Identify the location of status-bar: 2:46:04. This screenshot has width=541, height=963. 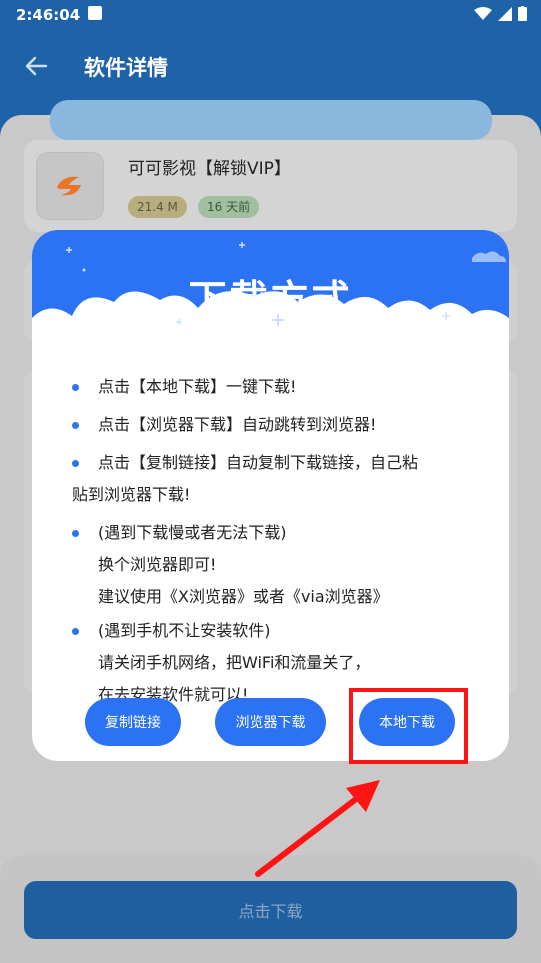
(270, 15).